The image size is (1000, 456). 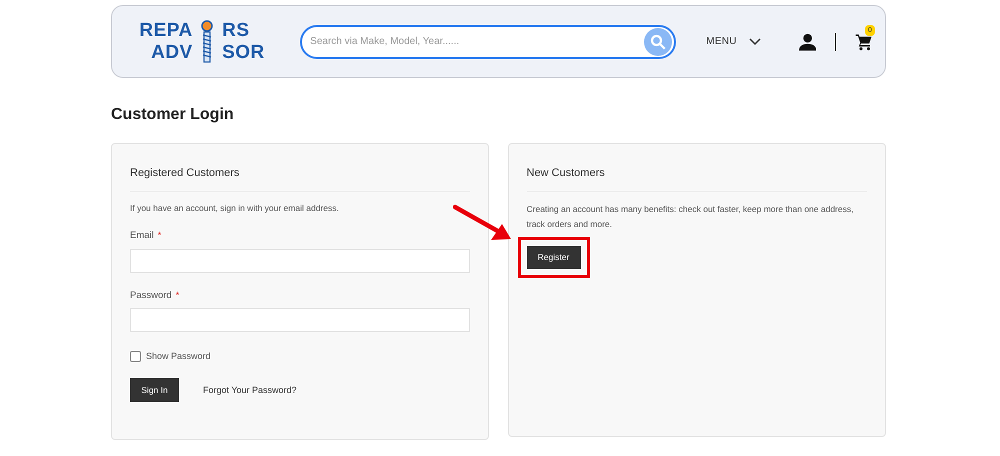 I want to click on search-icon, so click(x=658, y=42).